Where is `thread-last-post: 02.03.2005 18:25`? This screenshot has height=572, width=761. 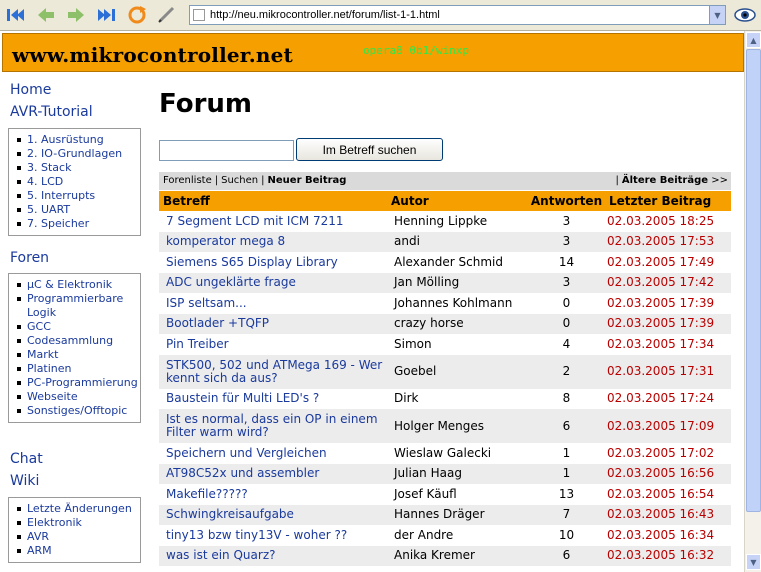 thread-last-post: 02.03.2005 18:25 is located at coordinates (661, 220).